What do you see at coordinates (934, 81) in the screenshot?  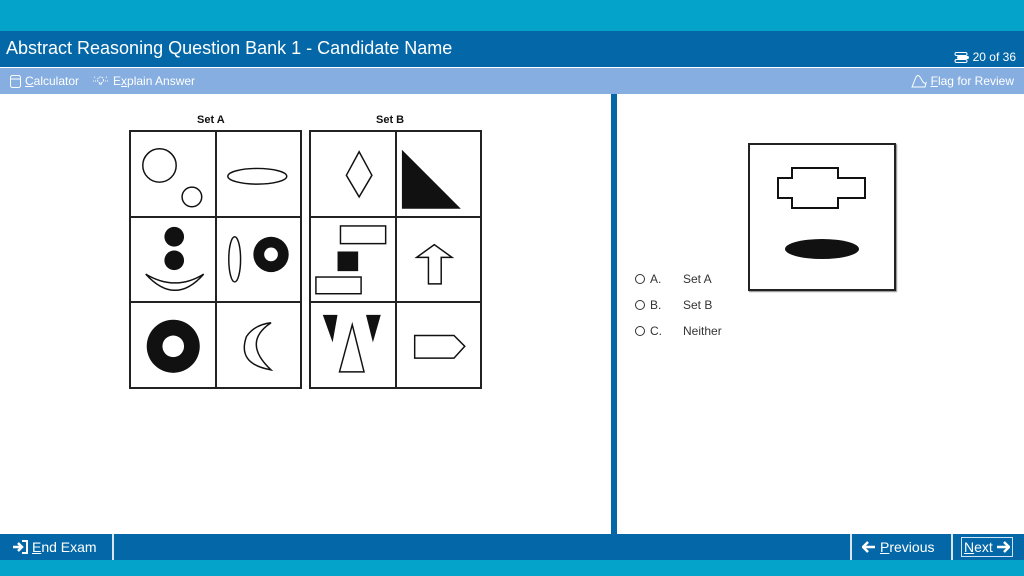 I see `flag-label-u: F` at bounding box center [934, 81].